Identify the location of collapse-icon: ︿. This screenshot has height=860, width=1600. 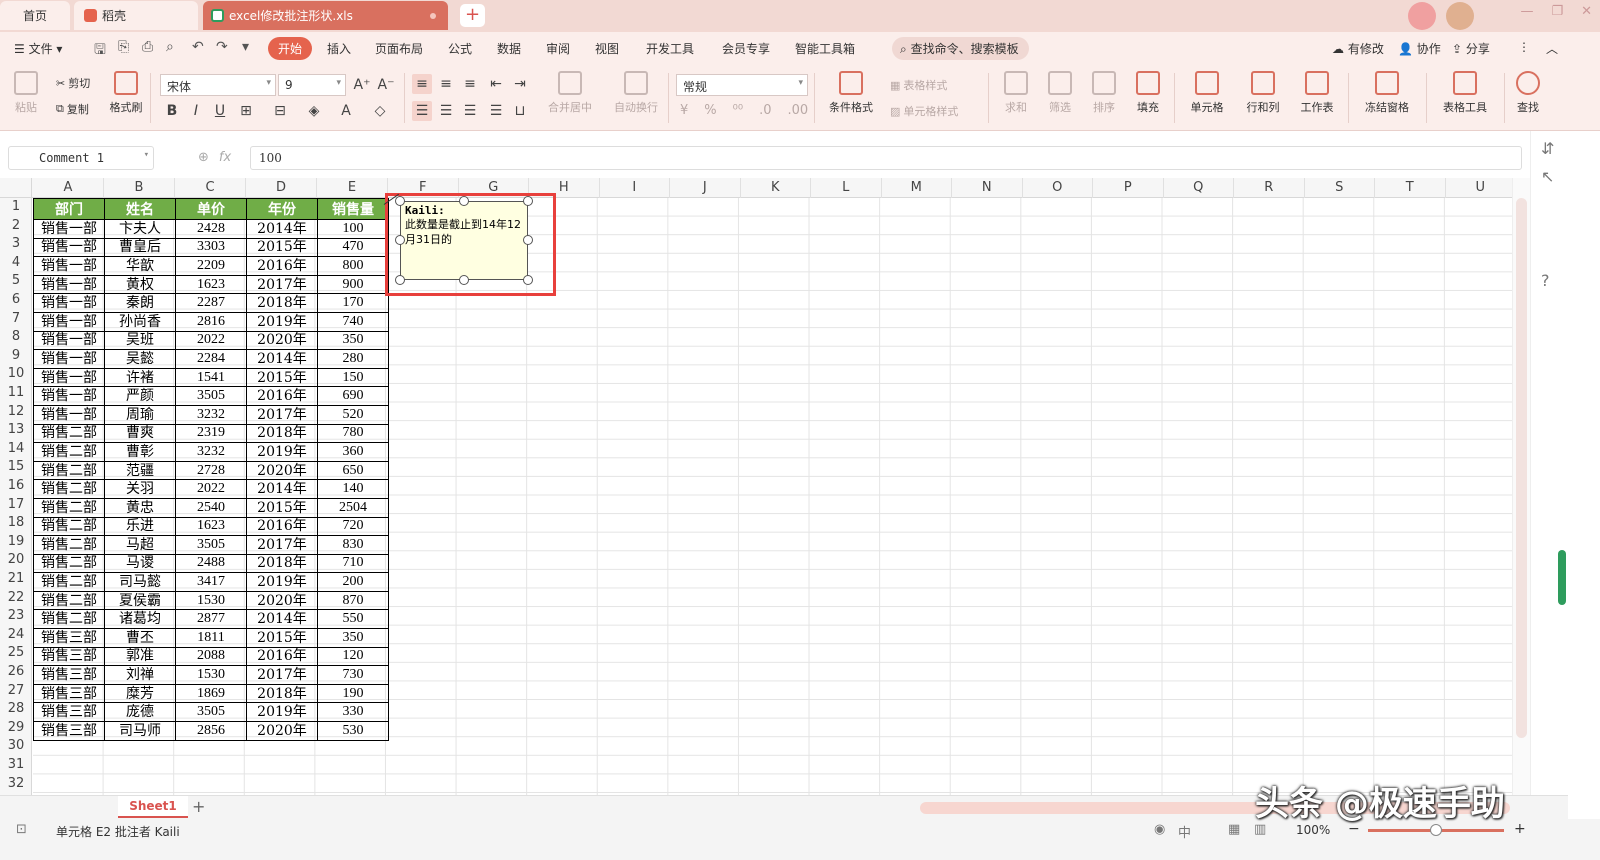
(1552, 48).